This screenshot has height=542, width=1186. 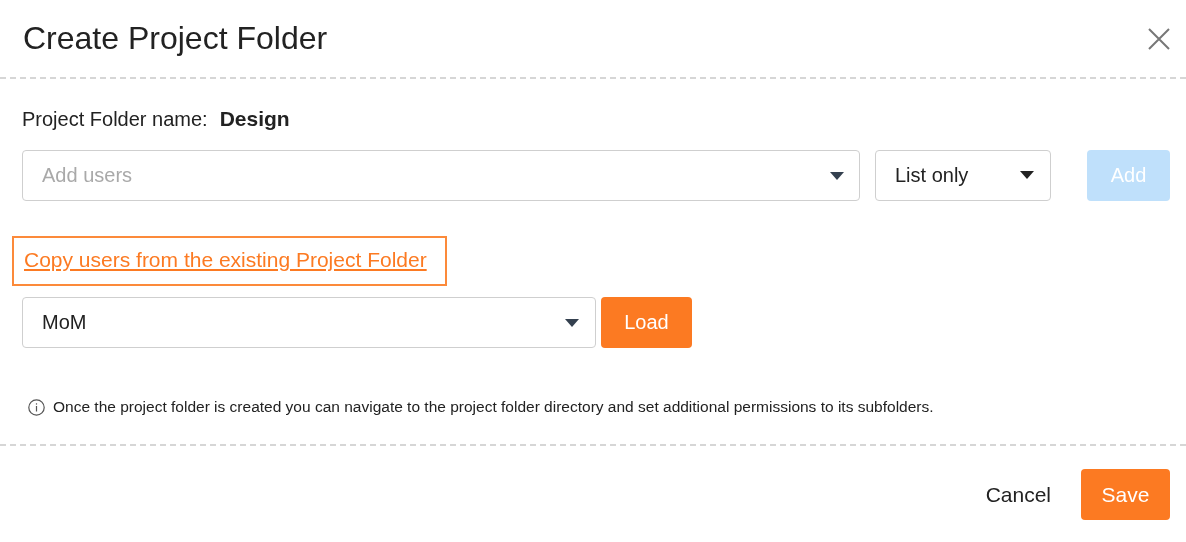 I want to click on load-button: Load, so click(x=646, y=322).